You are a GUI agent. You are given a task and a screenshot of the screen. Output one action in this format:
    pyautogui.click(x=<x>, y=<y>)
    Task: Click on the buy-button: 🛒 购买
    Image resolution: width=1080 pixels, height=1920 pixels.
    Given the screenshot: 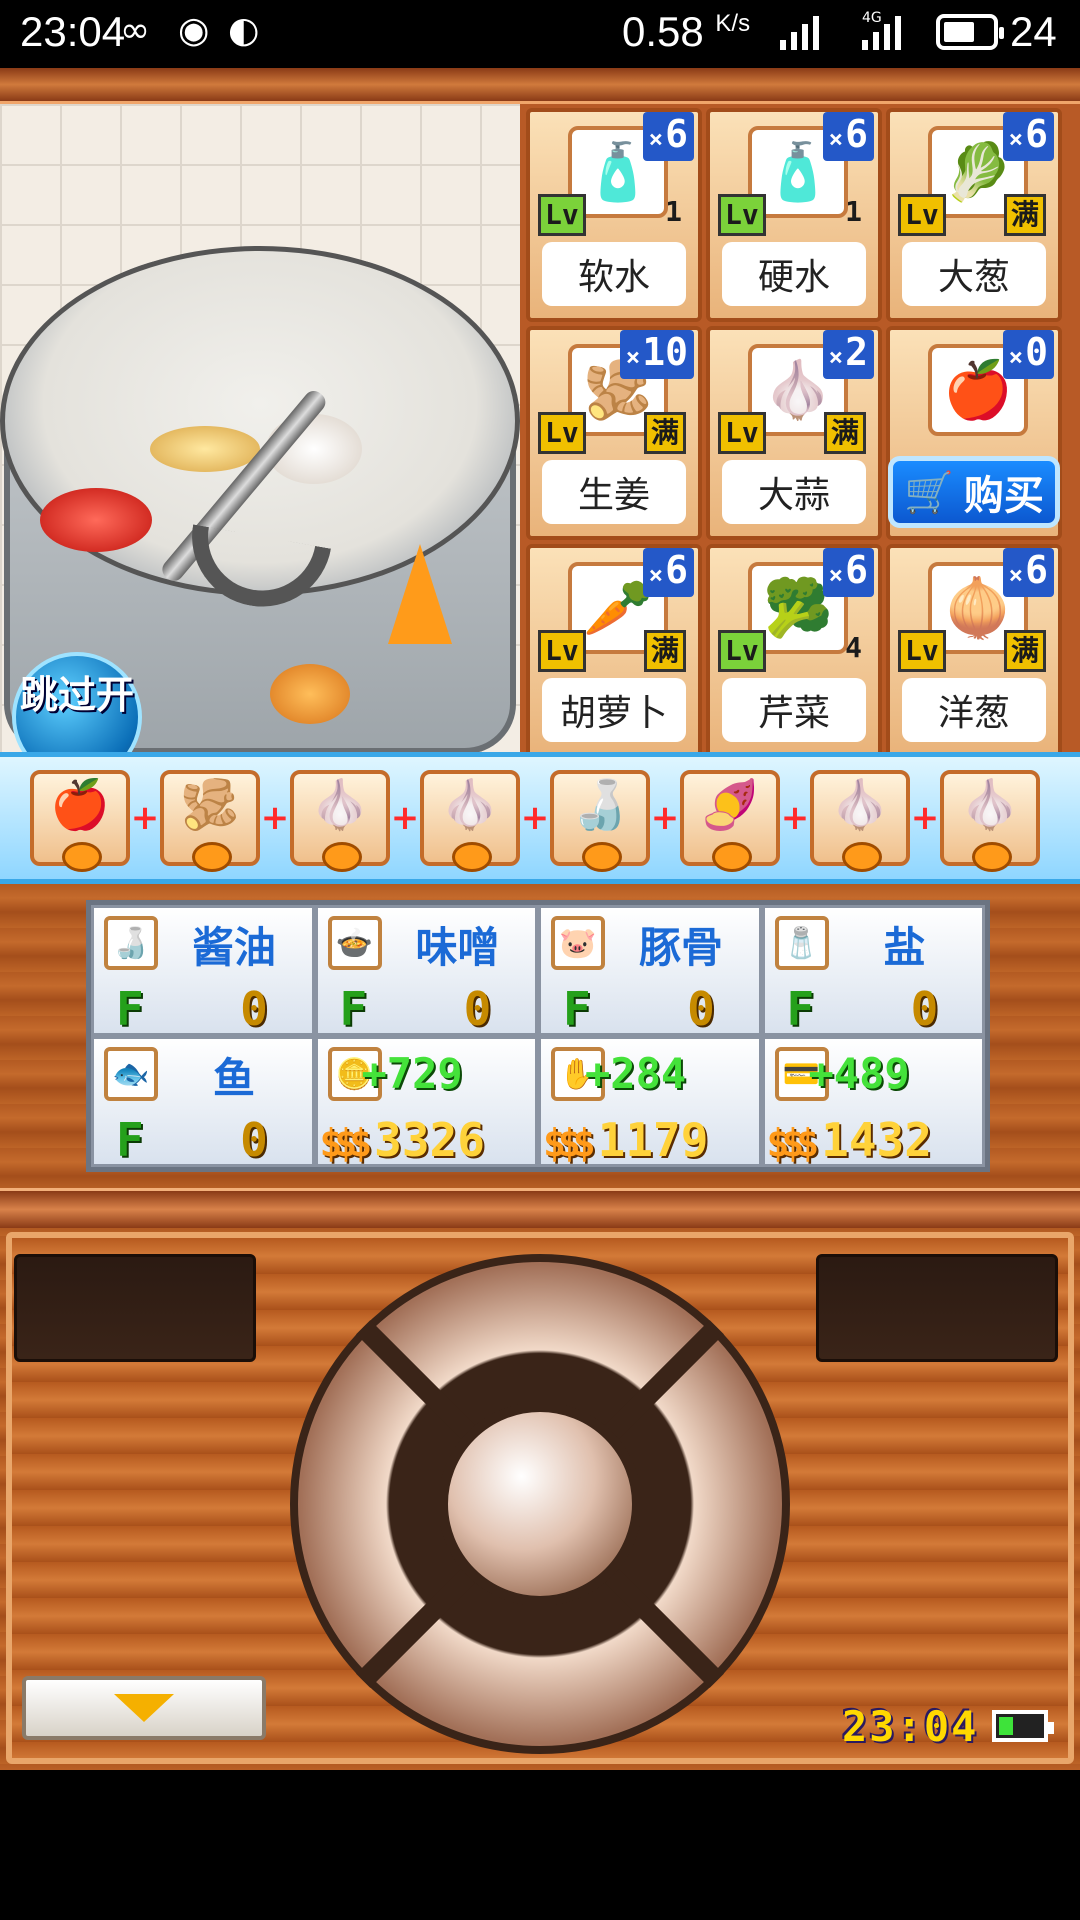 What is the action you would take?
    pyautogui.click(x=974, y=492)
    